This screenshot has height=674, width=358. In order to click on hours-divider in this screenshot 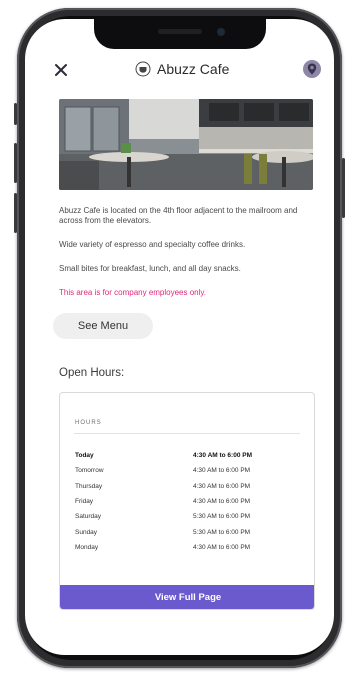, I will do `click(187, 433)`.